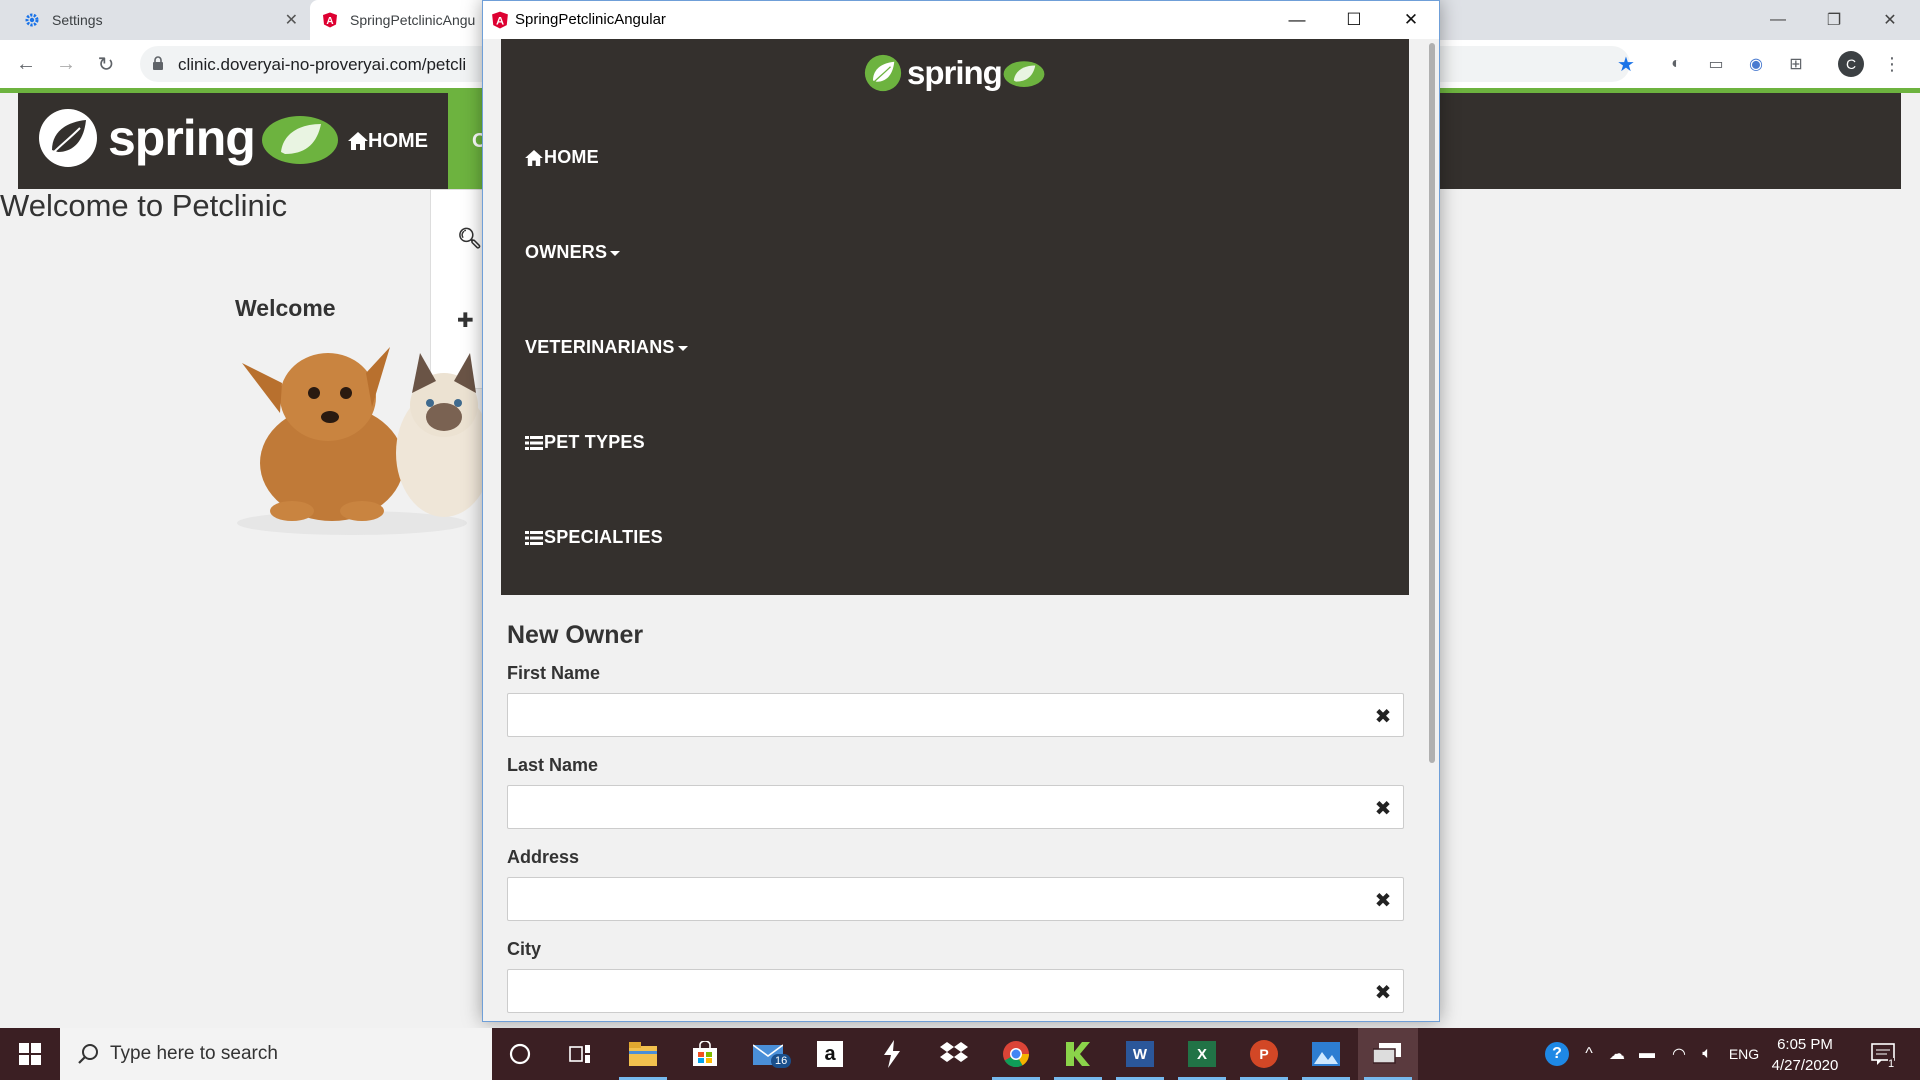 Image resolution: width=1920 pixels, height=1080 pixels. What do you see at coordinates (276, 1054) in the screenshot?
I see `taskbar-search-box: Type here to search` at bounding box center [276, 1054].